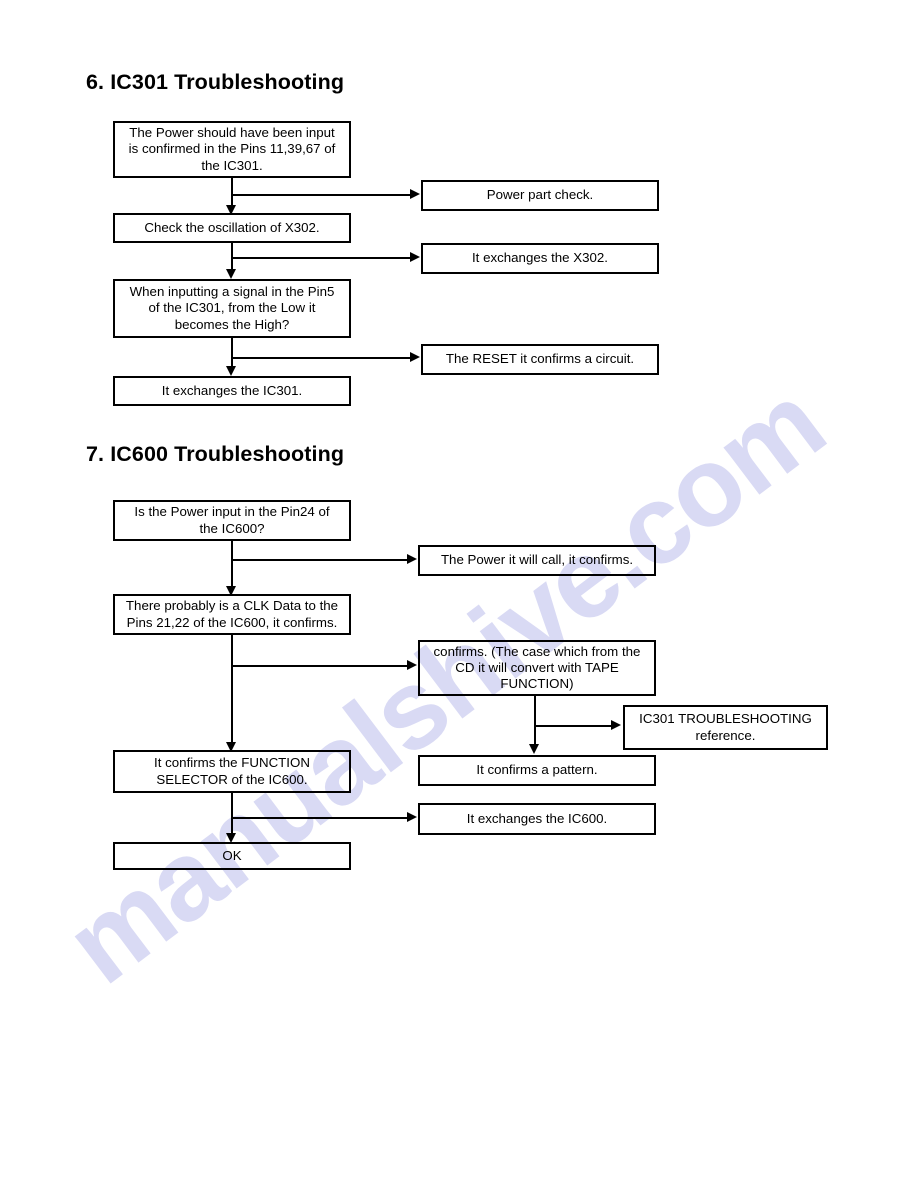 The image size is (914, 1190). I want to click on flow-box-power-part-check: Power part check., so click(540, 195).